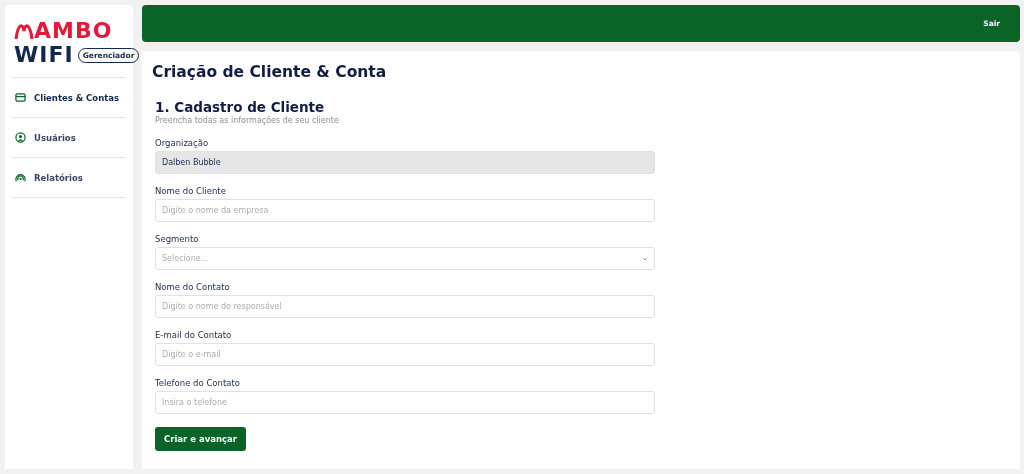 This screenshot has height=474, width=1024. I want to click on sidebar-item: Usuários, so click(69, 138).